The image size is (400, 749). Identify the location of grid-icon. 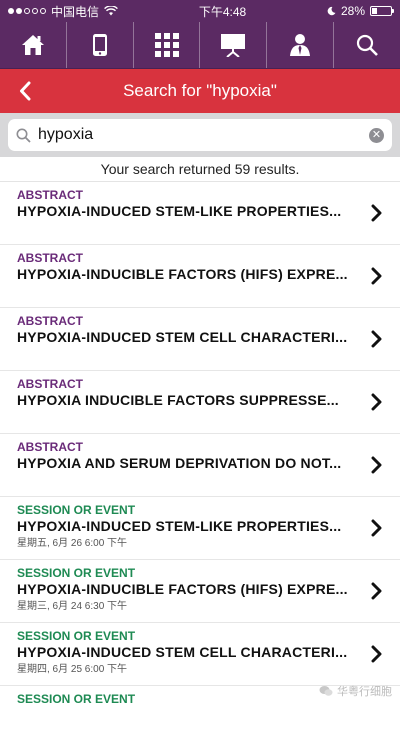
(166, 45).